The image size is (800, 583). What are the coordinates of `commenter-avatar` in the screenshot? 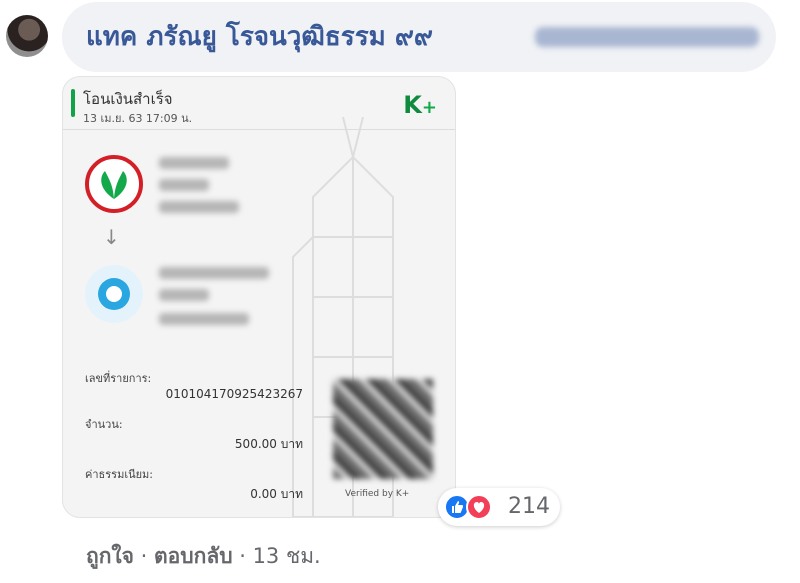 It's located at (27, 36).